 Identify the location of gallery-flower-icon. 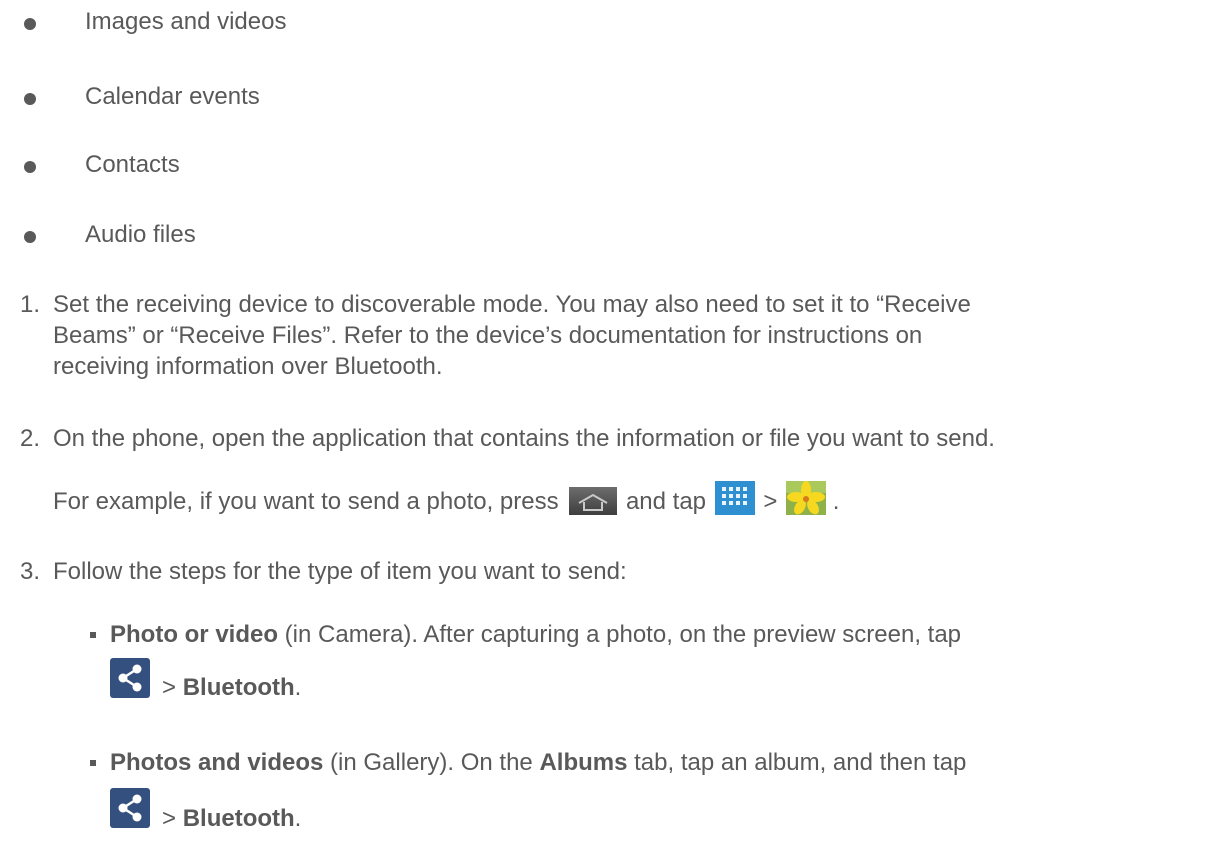
(806, 498).